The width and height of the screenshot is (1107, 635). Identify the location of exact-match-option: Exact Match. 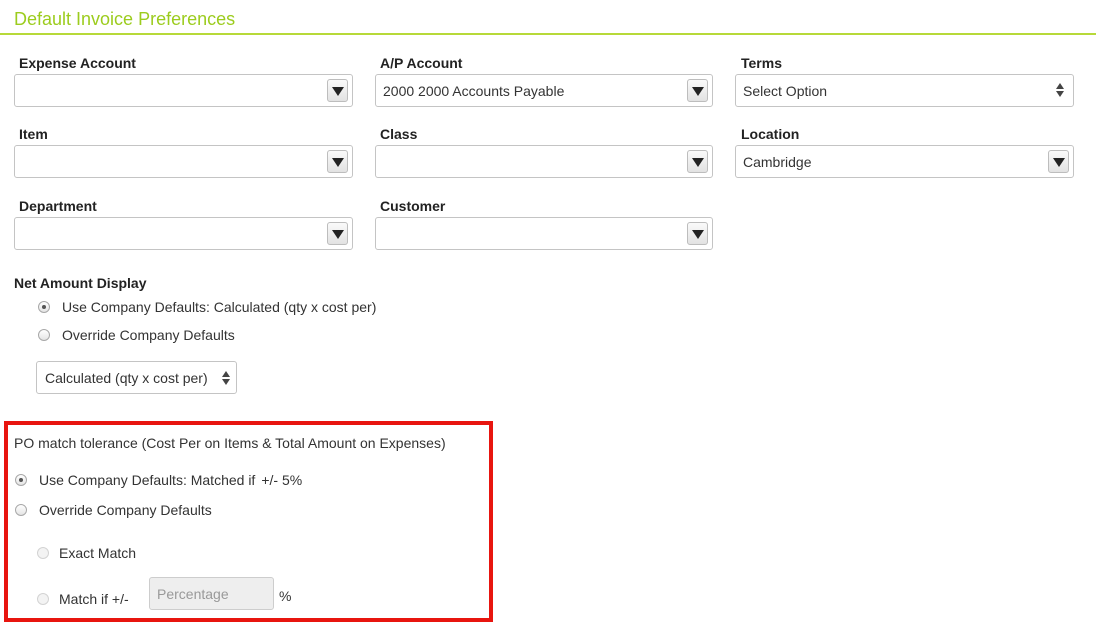
(86, 553).